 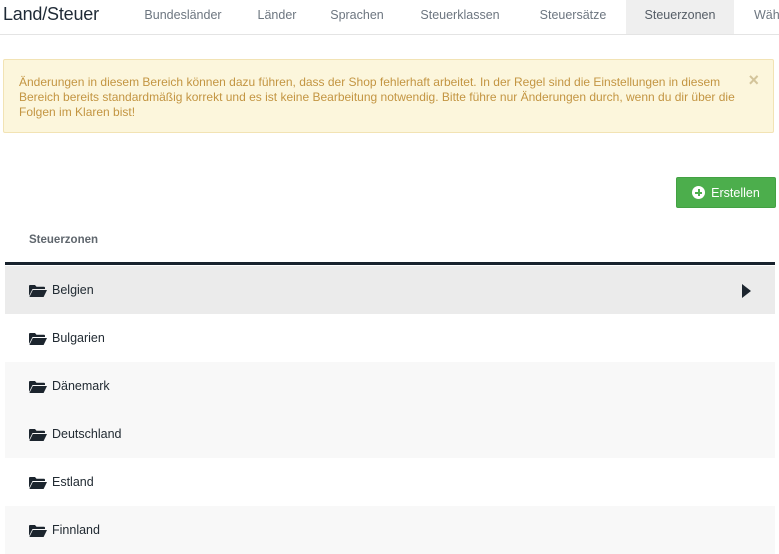 I want to click on tab-laender: Länder, so click(x=277, y=17).